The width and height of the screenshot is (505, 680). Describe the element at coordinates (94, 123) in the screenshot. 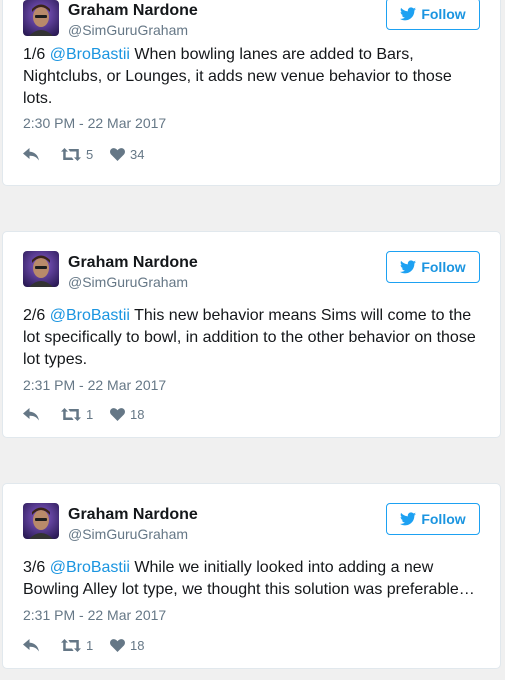

I see `tweet-timestamp: 2:30 PM - 22 Mar 2017` at that location.